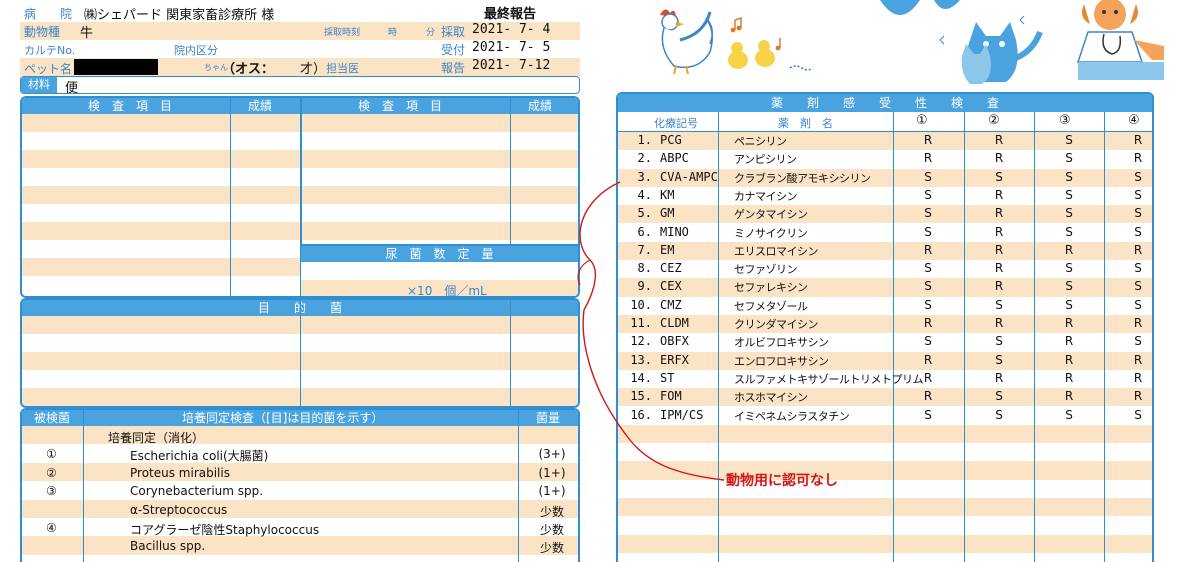 Image resolution: width=1200 pixels, height=562 pixels. What do you see at coordinates (782, 481) in the screenshot?
I see `unapproved-note: 動物用に認可なし` at bounding box center [782, 481].